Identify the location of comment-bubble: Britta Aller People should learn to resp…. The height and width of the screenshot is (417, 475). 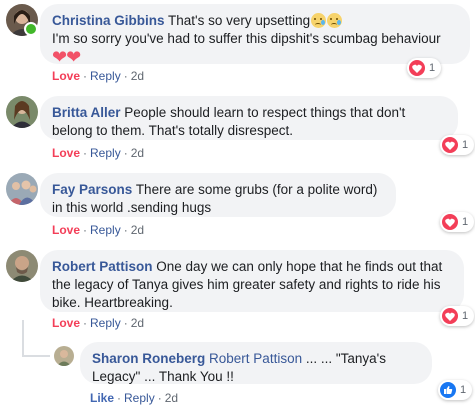
(249, 118).